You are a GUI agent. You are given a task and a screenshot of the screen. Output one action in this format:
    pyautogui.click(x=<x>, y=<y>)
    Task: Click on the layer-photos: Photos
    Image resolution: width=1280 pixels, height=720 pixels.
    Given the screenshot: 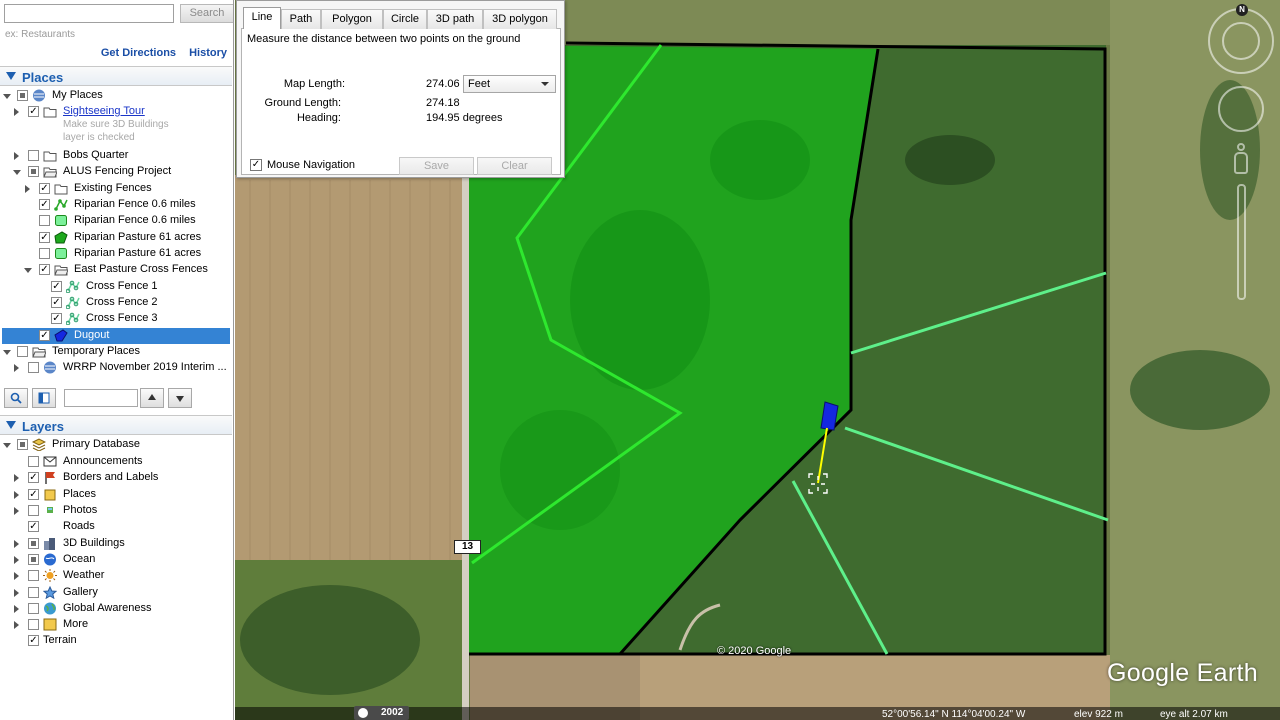 What is the action you would take?
    pyautogui.click(x=116, y=511)
    